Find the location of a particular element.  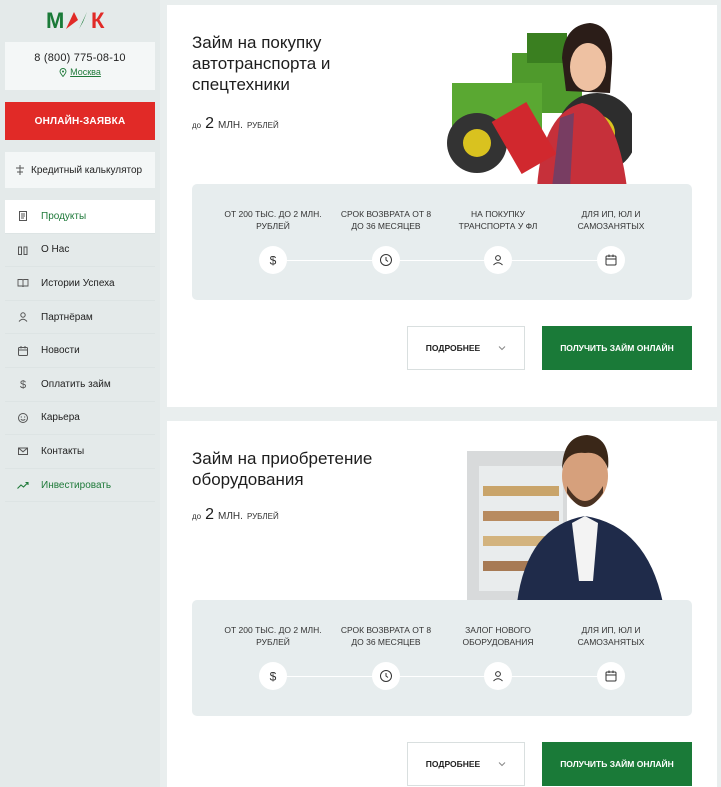

sidebar-item-label: Продукты is located at coordinates (64, 216).